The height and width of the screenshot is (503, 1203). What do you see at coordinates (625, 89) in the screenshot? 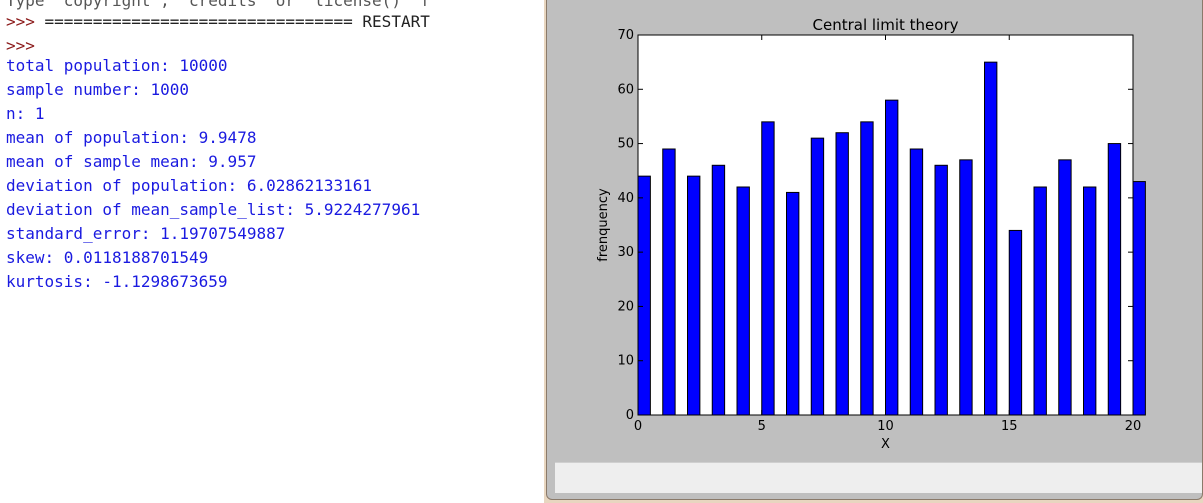
I see `y-tick-label: 60` at bounding box center [625, 89].